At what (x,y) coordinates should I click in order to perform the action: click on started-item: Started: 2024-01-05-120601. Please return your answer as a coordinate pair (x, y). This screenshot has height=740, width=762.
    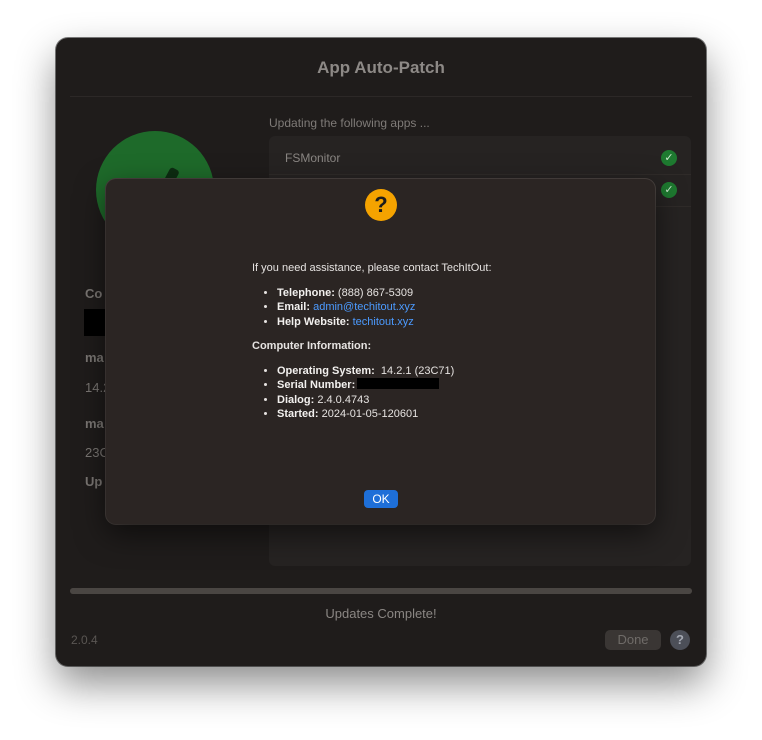
    Looking at the image, I should click on (429, 414).